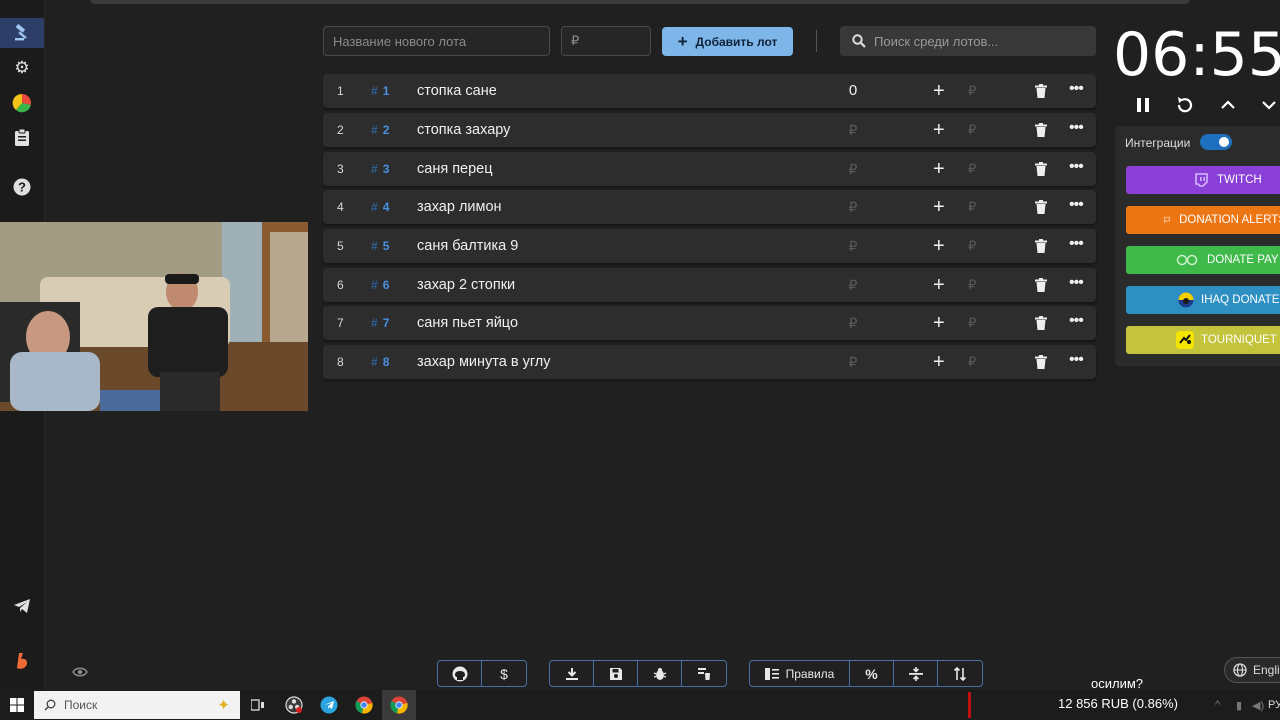  I want to click on tray-language: РУ, so click(1274, 705).